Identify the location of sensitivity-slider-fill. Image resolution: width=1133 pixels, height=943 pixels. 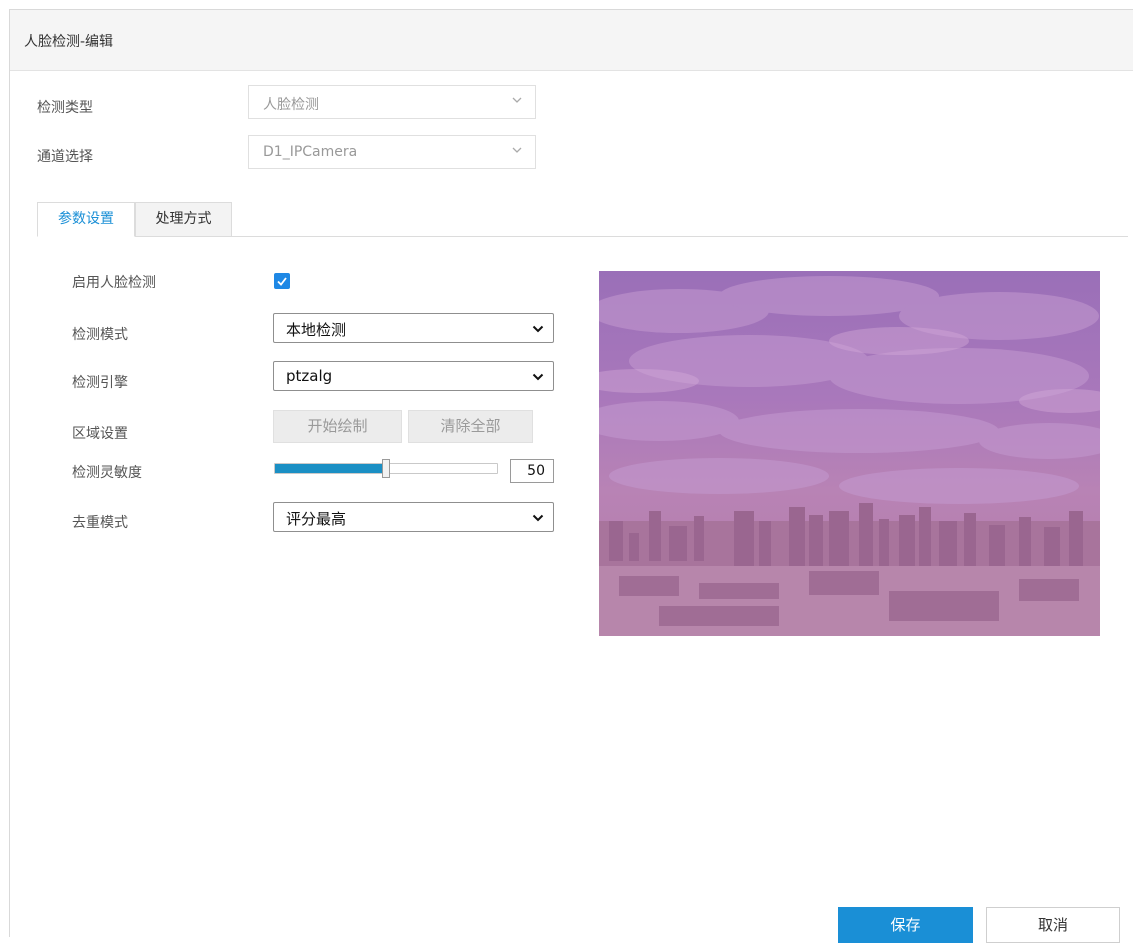
(331, 468).